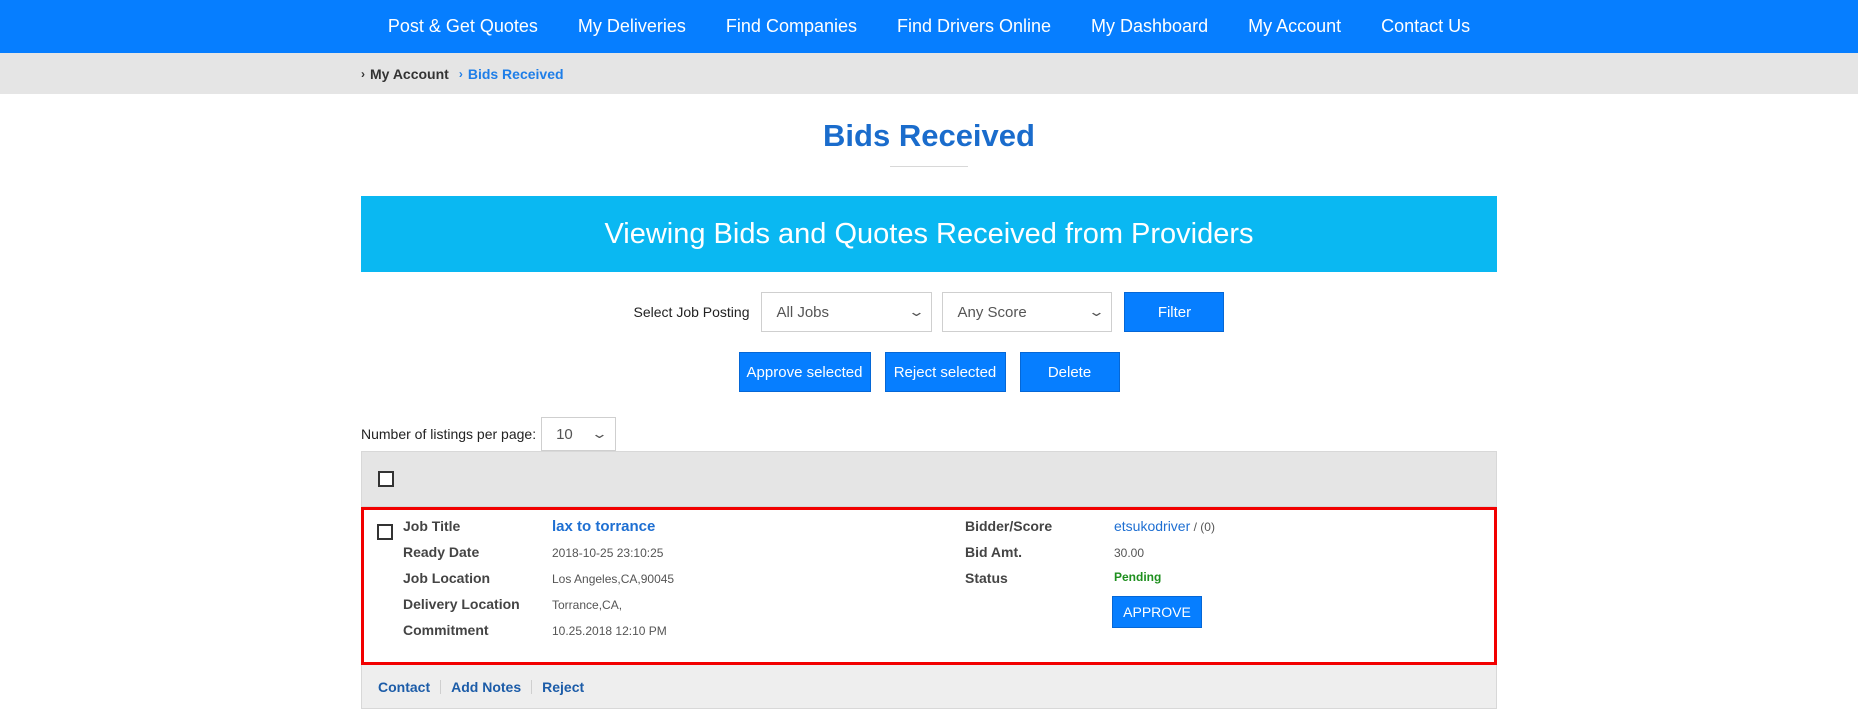  Describe the element at coordinates (1090, 531) in the screenshot. I see `bidder-row: Bidder/Score etsukodriver / (0)` at that location.